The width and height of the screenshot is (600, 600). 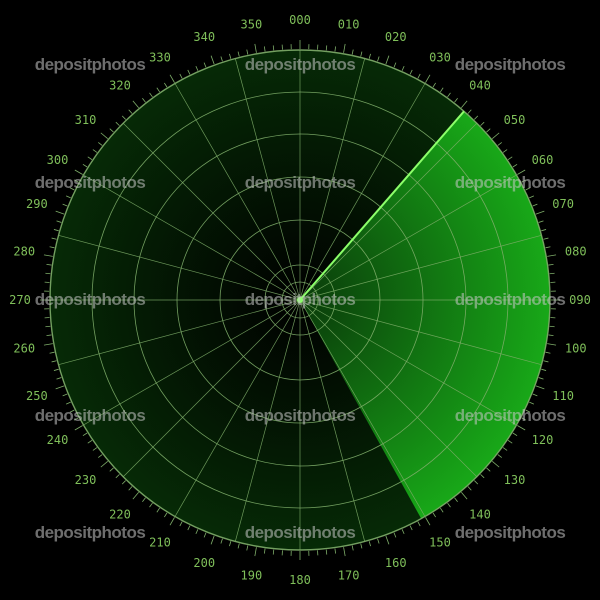 What do you see at coordinates (300, 580) in the screenshot?
I see `bearing-label: 180` at bounding box center [300, 580].